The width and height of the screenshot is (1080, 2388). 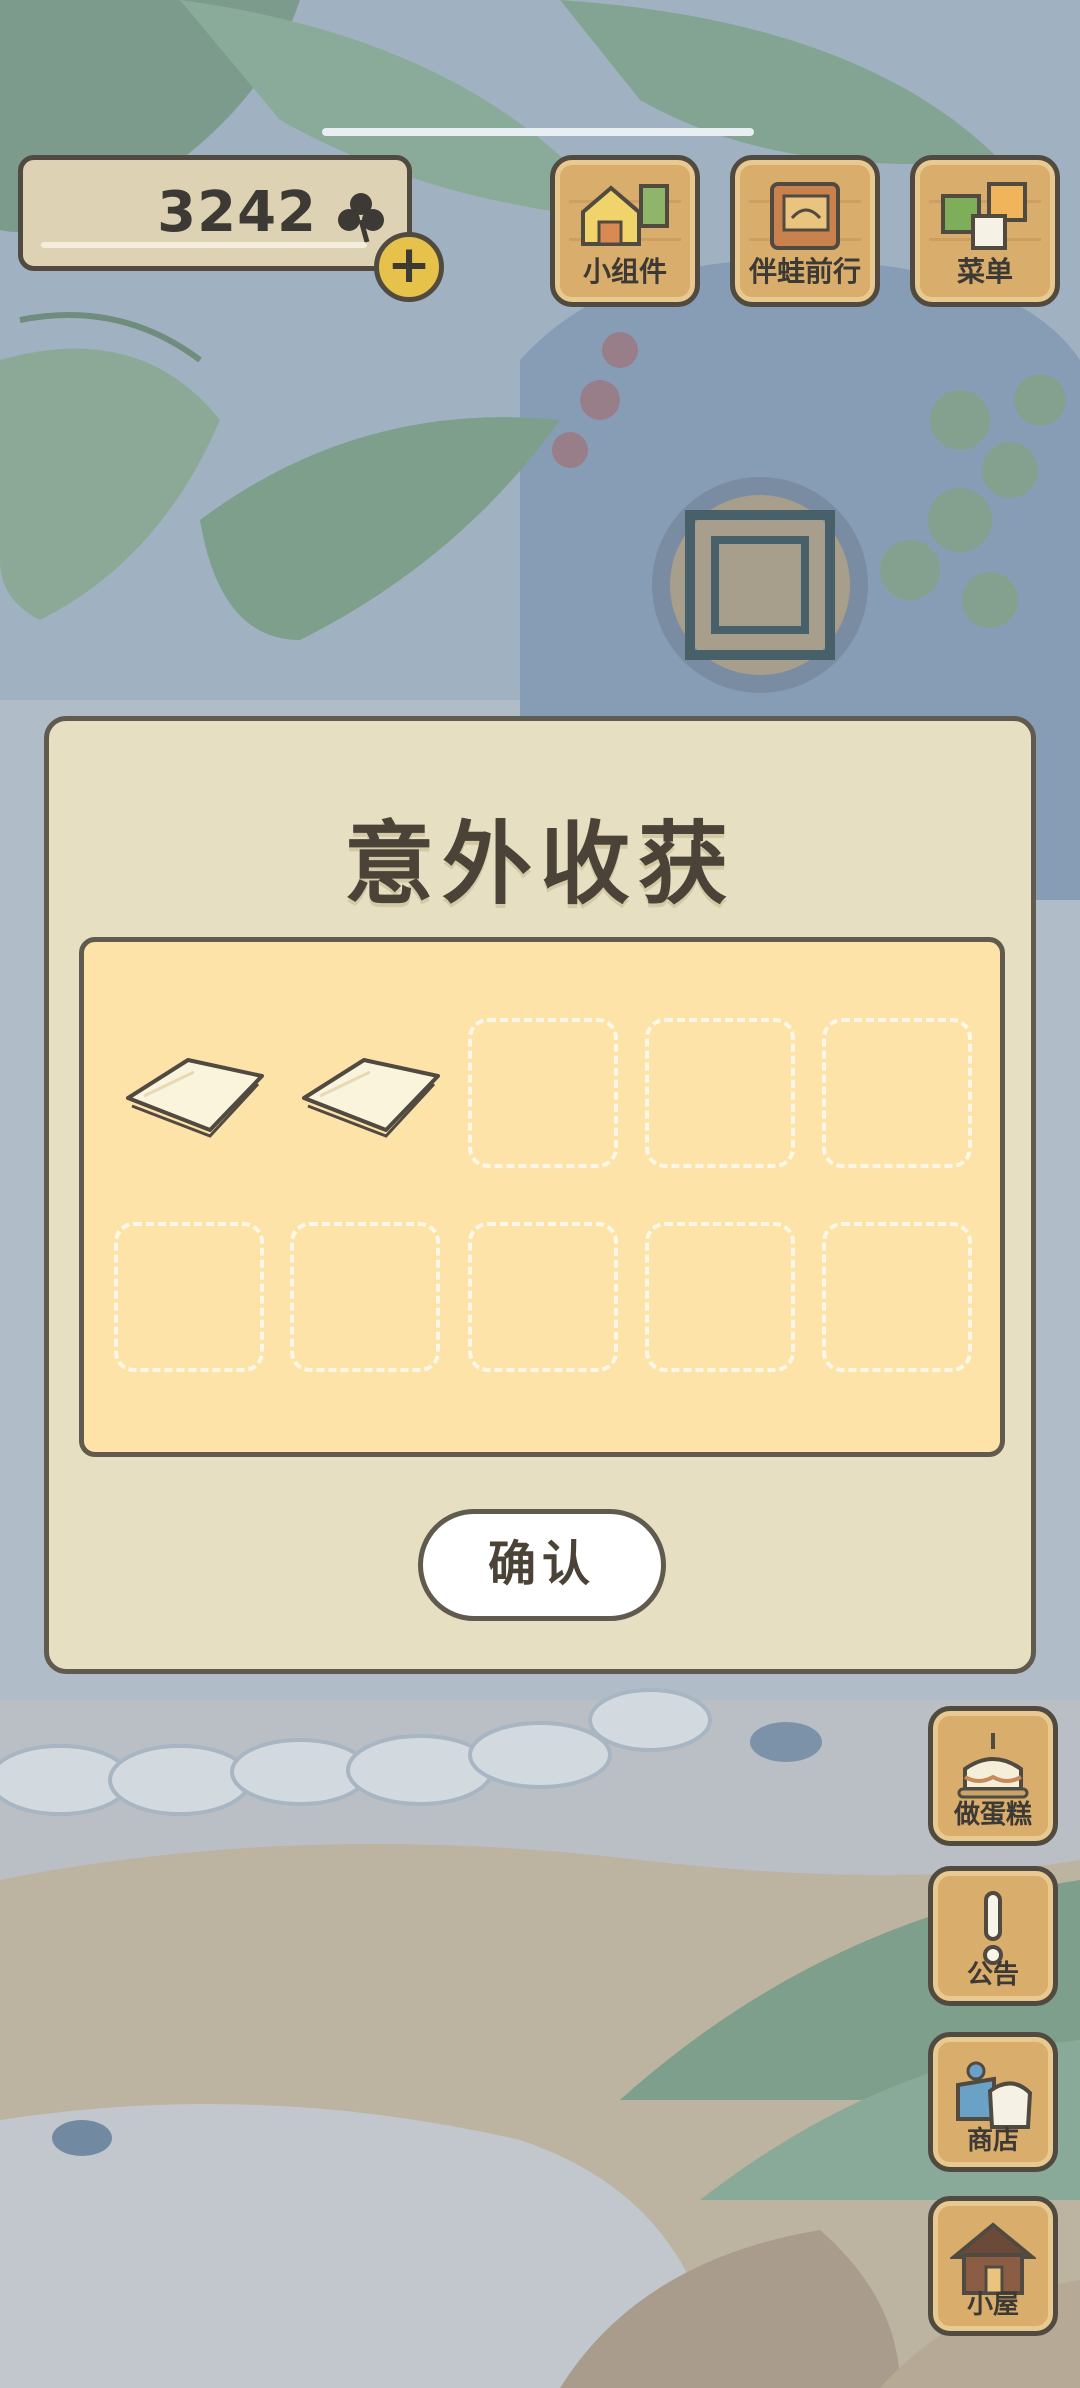 I want to click on clover-count: 3242, so click(x=237, y=212).